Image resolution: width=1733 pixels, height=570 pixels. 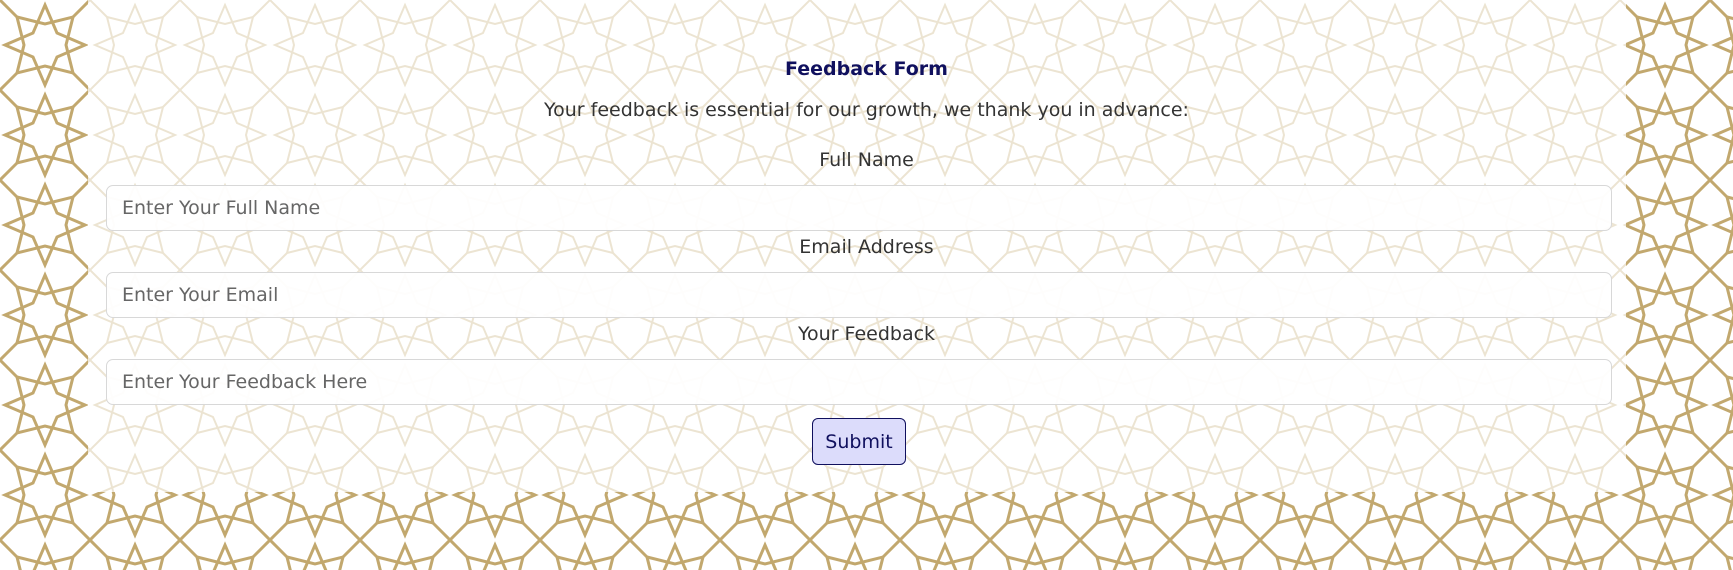 What do you see at coordinates (866, 247) in the screenshot?
I see `email-label: Email Address` at bounding box center [866, 247].